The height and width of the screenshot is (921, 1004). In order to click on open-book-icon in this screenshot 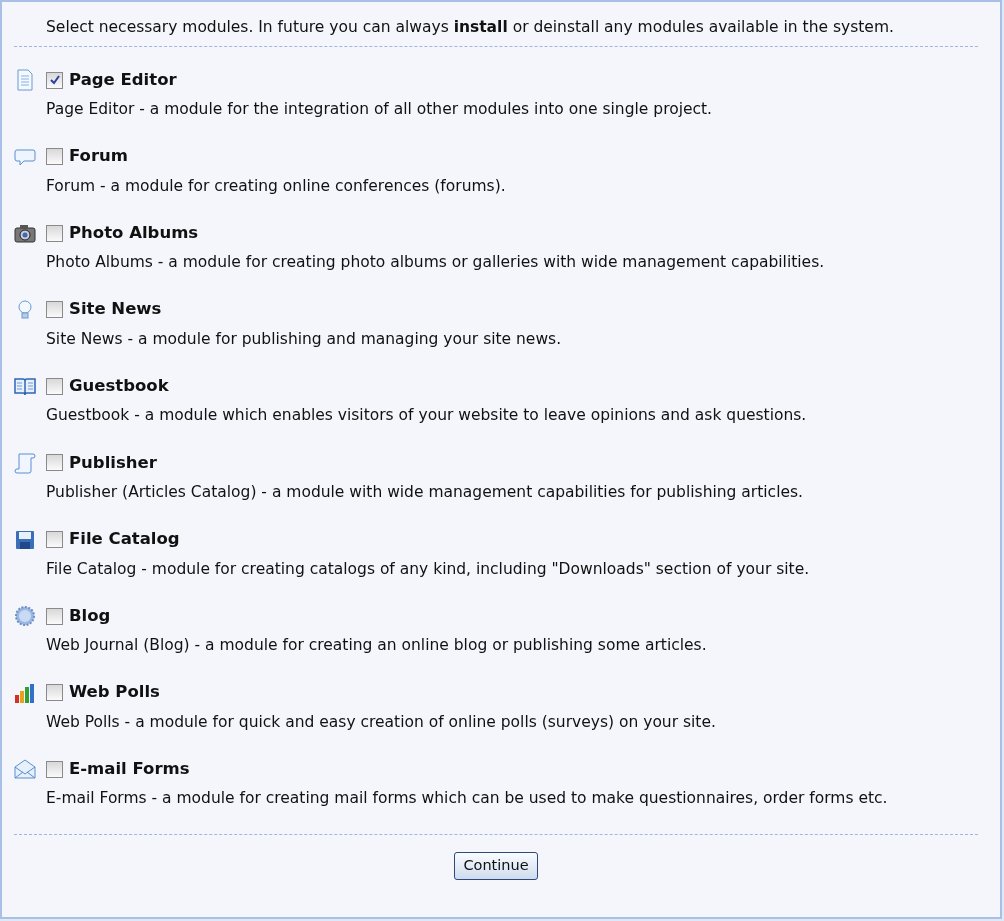, I will do `click(25, 386)`.